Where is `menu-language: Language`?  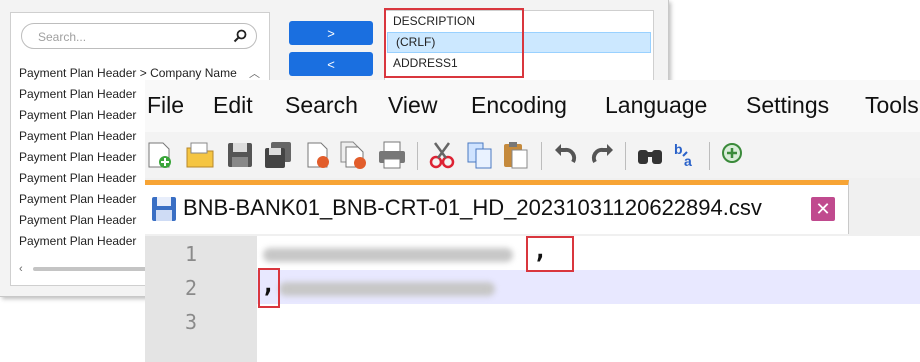
menu-language: Language is located at coordinates (656, 105).